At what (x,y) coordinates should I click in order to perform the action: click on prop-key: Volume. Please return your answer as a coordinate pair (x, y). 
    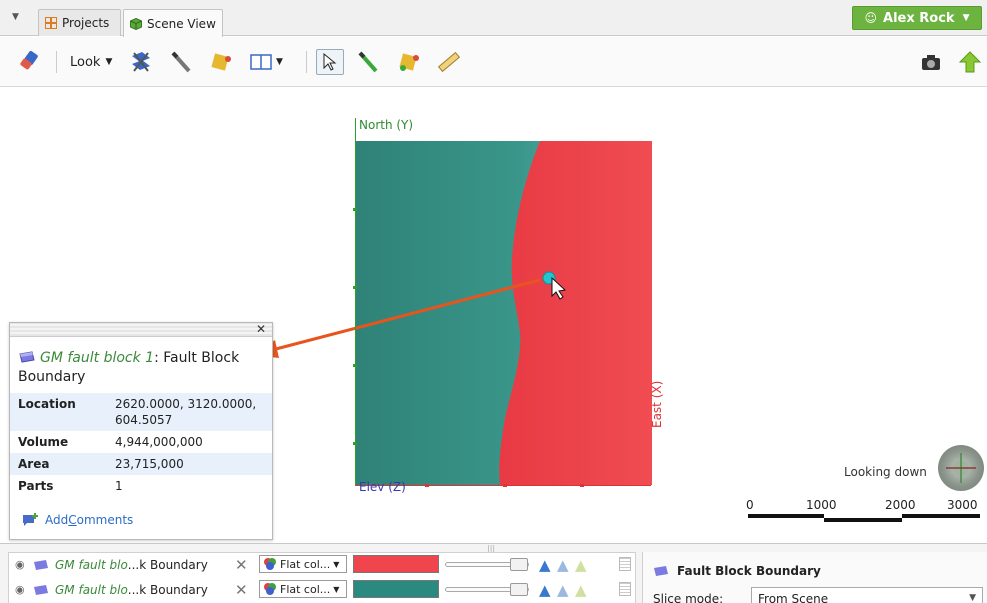
    Looking at the image, I should click on (43, 442).